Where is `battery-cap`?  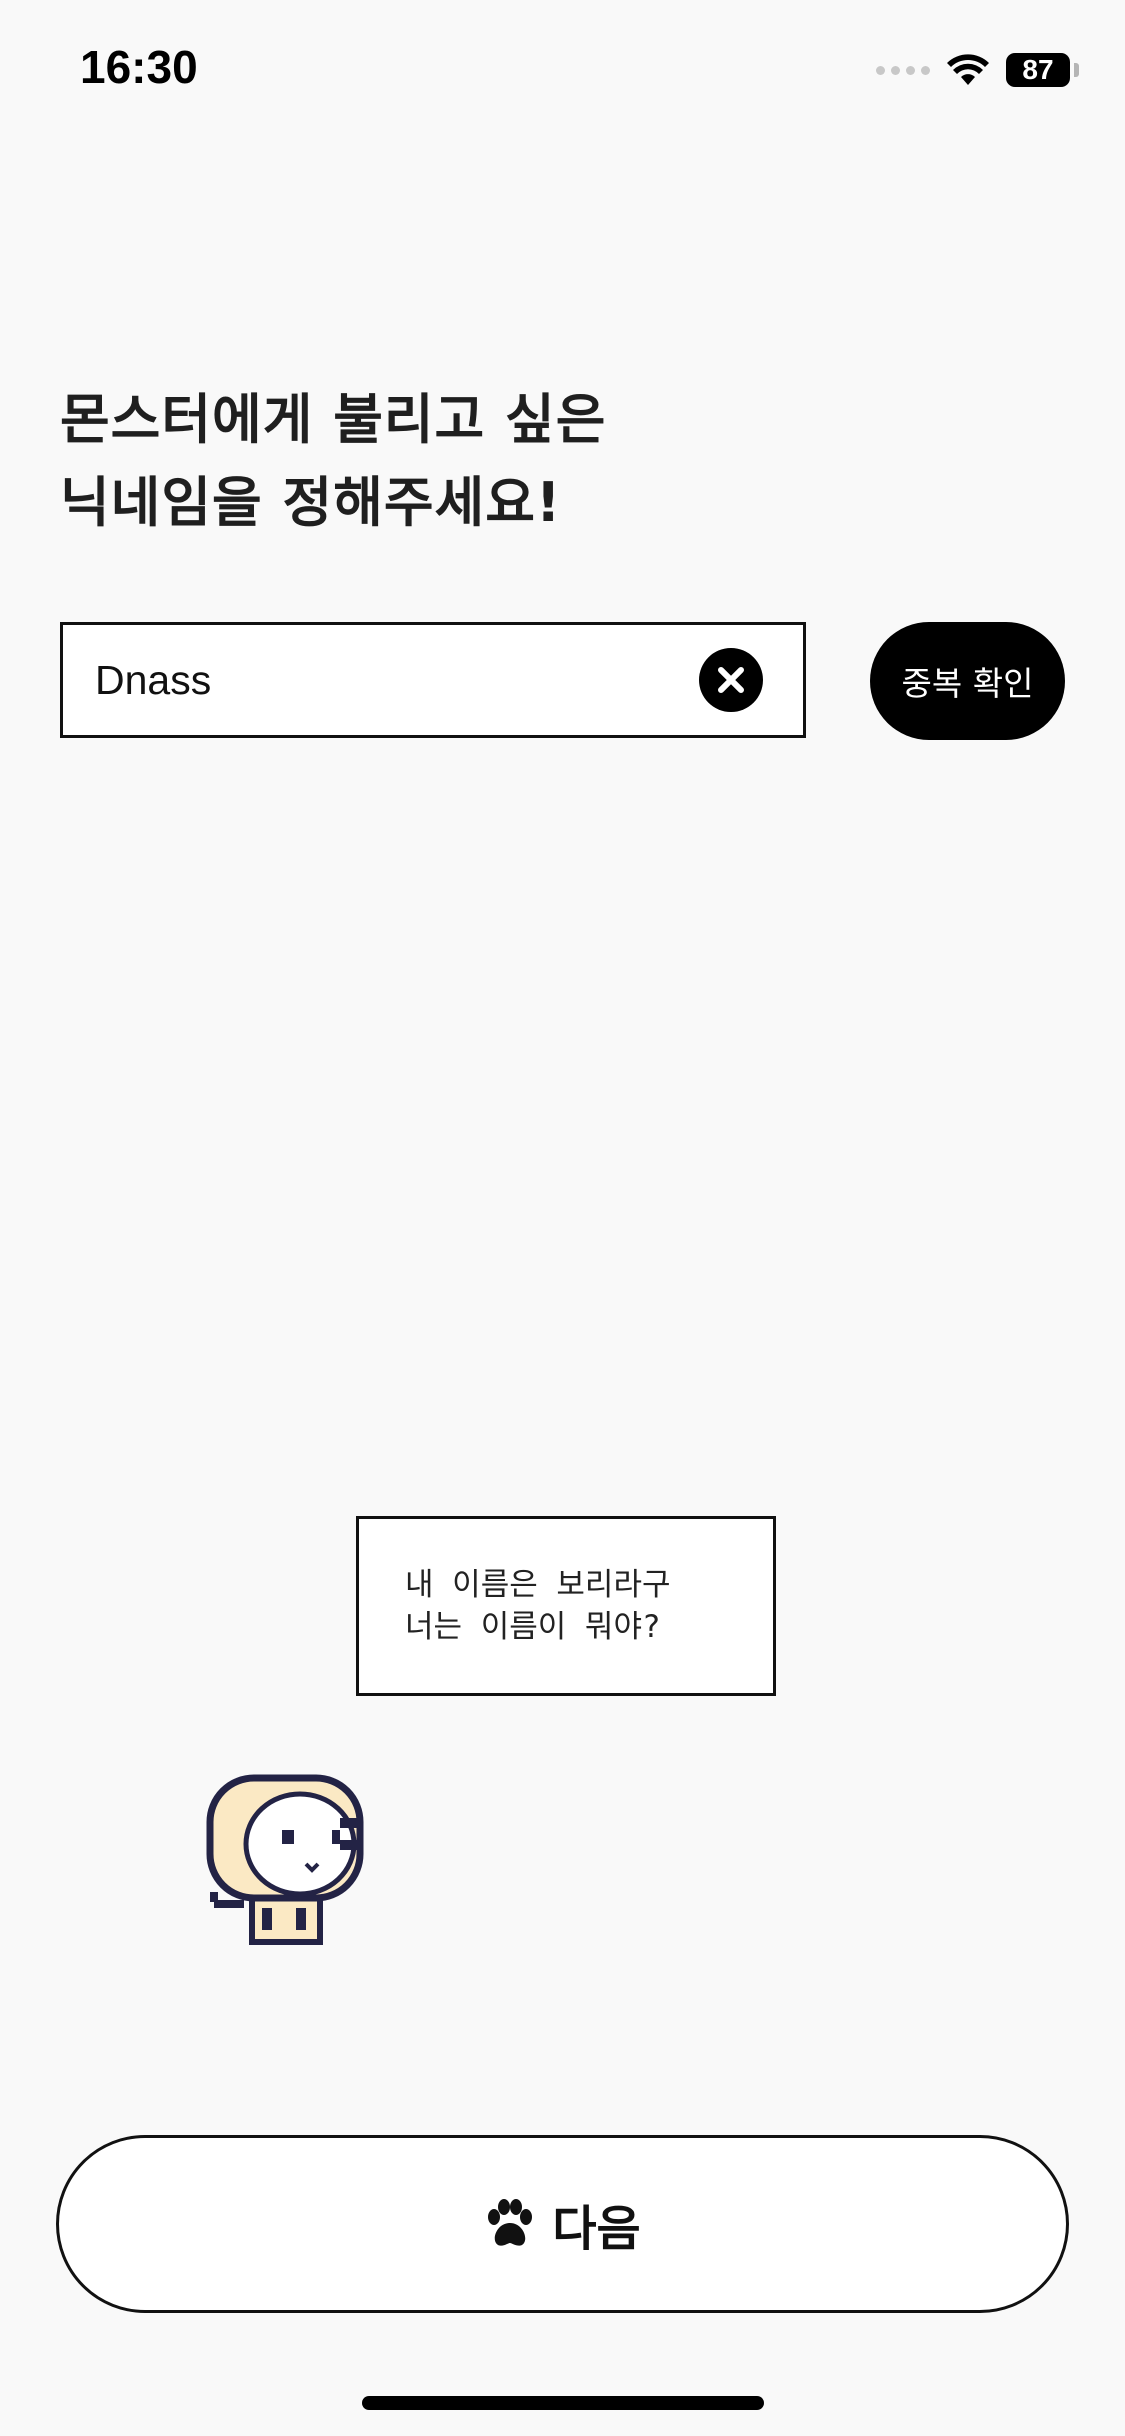
battery-cap is located at coordinates (1076, 70).